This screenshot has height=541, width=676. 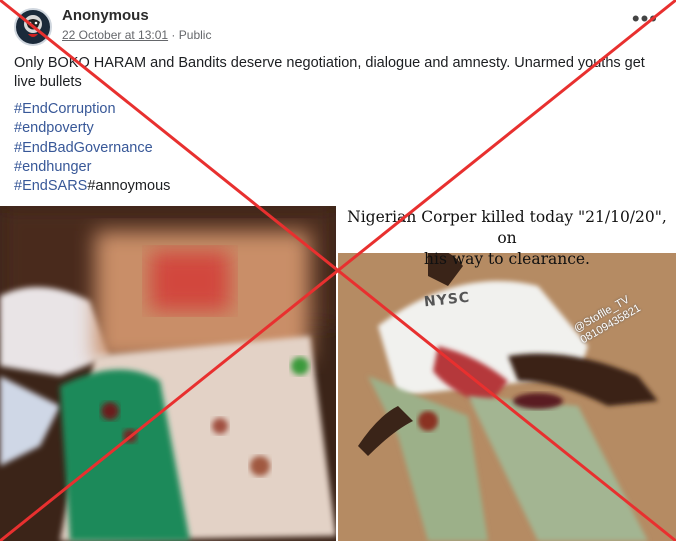 I want to click on hashtag-link: #EndCorruption, so click(x=92, y=109).